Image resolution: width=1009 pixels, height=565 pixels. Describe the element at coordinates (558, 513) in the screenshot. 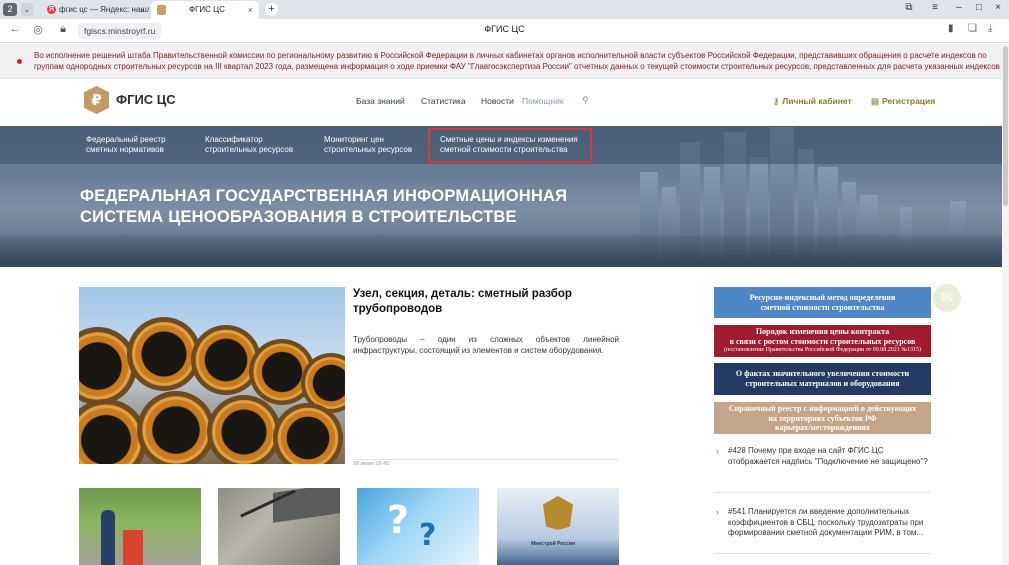

I see `coat-of-arms-icon` at that location.